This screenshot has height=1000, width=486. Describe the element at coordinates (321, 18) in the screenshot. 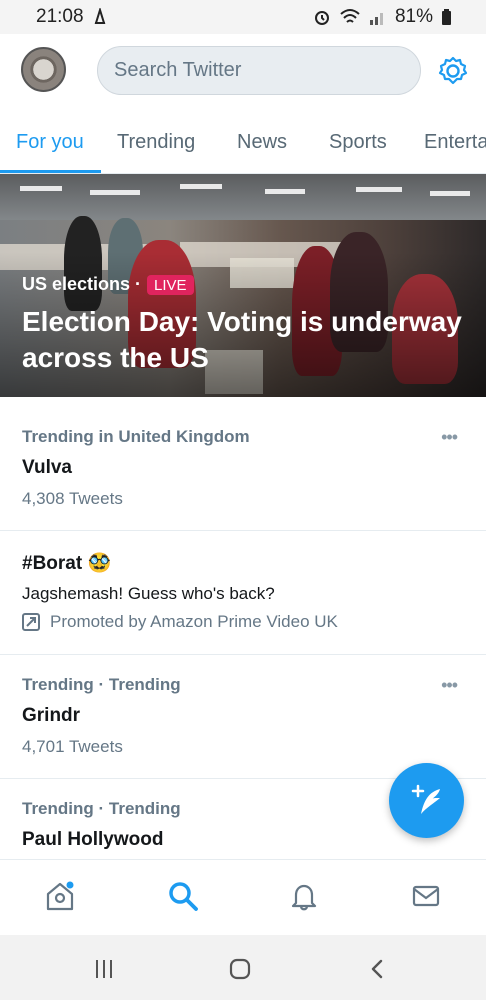

I see `alarm-icon` at that location.